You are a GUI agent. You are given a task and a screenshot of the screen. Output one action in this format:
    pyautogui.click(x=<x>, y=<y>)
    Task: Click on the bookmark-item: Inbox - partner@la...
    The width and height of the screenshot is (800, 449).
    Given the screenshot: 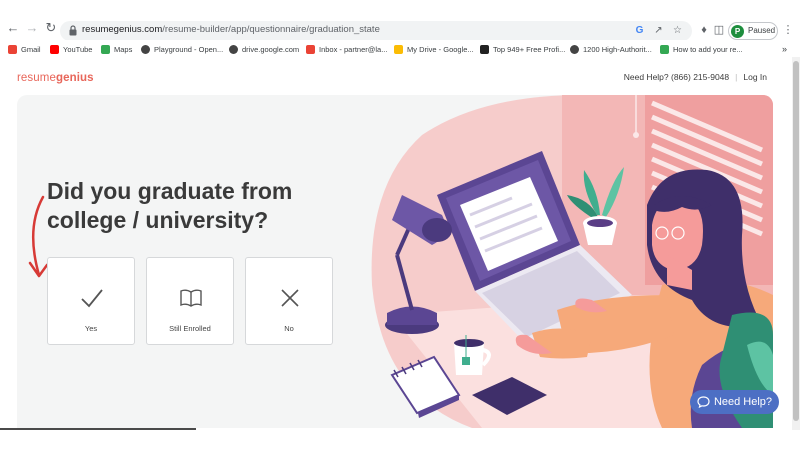 What is the action you would take?
    pyautogui.click(x=346, y=49)
    